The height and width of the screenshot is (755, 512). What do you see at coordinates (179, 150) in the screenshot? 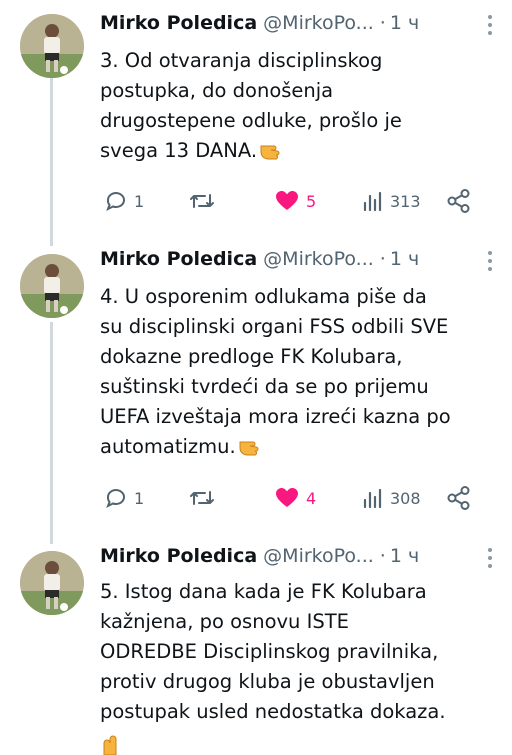
I see `tweet-text-segment: svega 13 DANA.` at bounding box center [179, 150].